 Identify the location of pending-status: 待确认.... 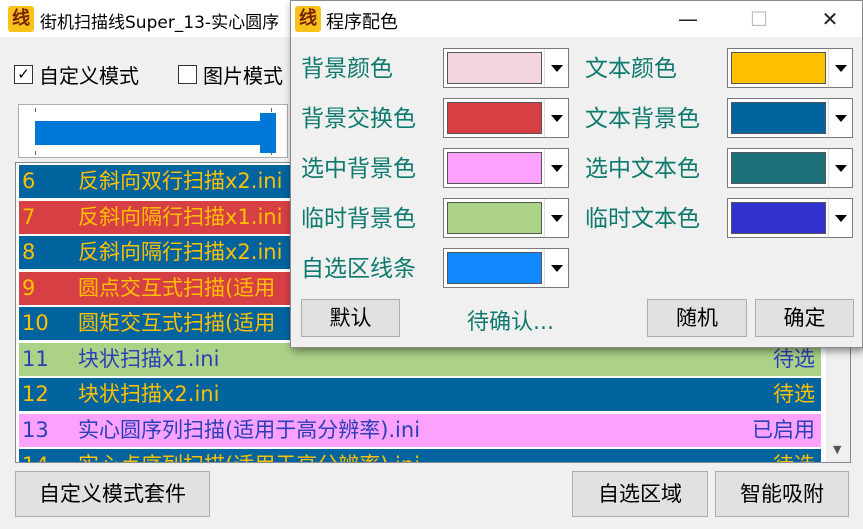
(510, 322).